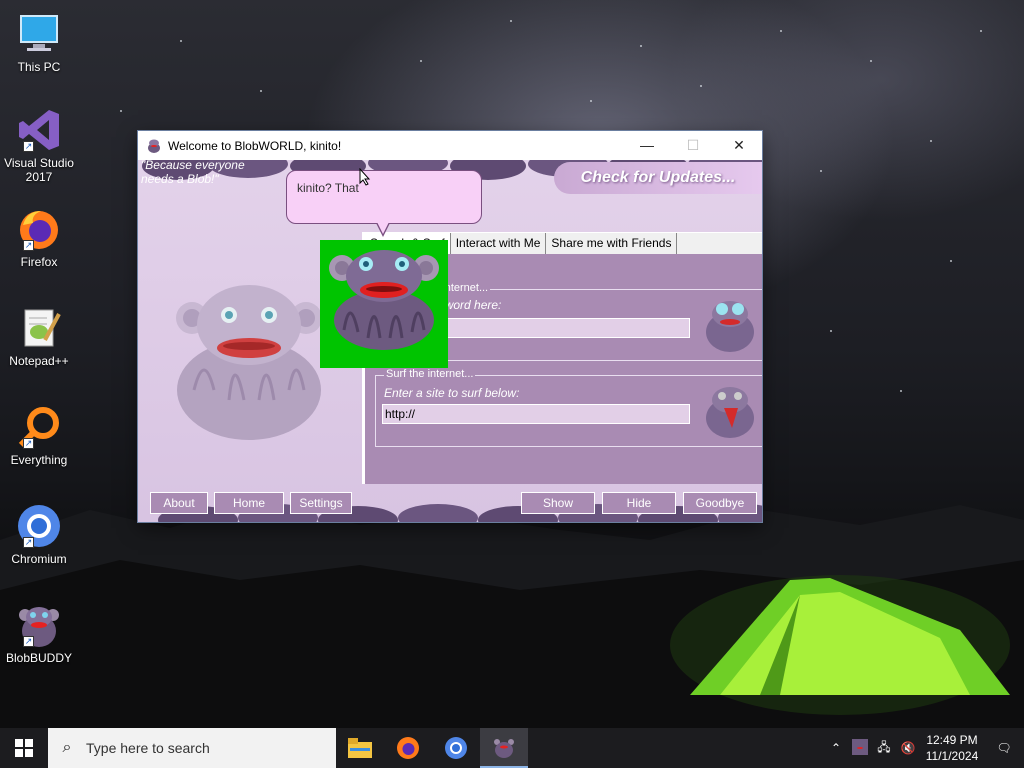  I want to click on desktop-icon-label: Chromium, so click(39, 559).